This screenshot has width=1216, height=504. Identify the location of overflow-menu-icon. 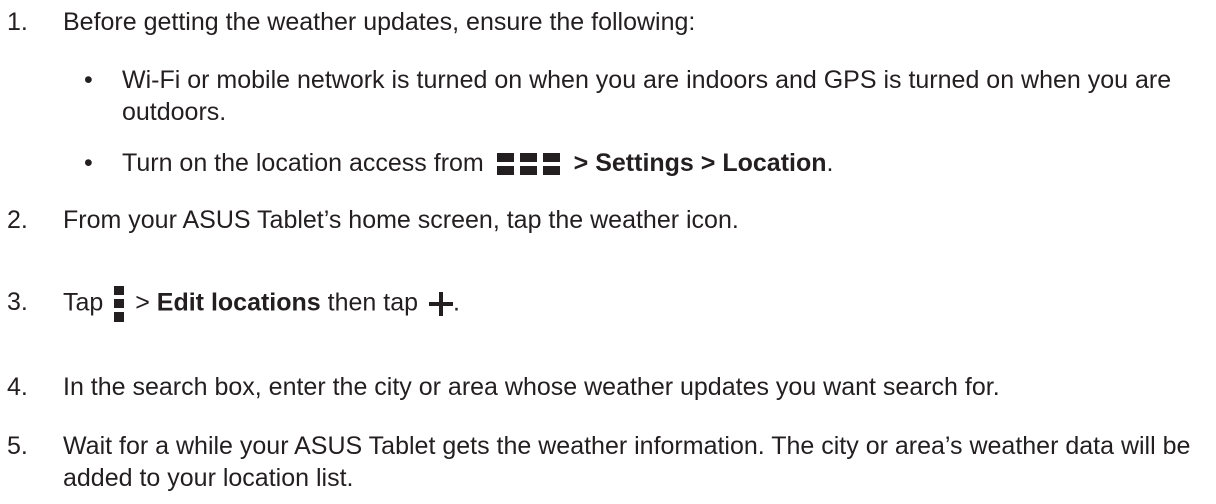
(119, 304).